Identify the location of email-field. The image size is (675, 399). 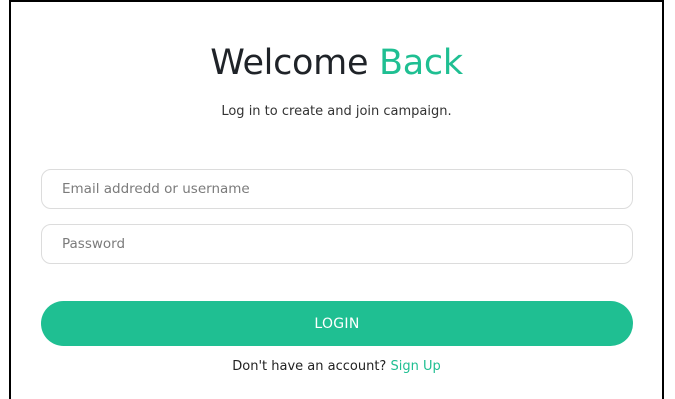
(337, 189).